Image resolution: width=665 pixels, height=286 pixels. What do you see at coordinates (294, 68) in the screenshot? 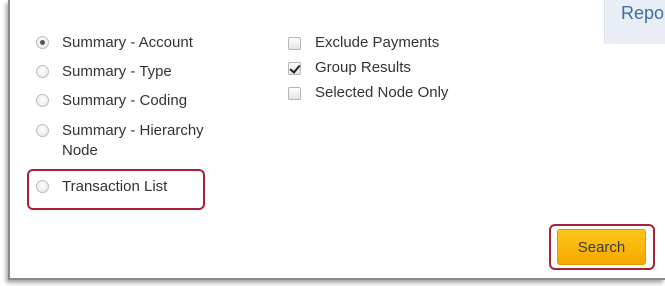
I see `checkbox-checked` at bounding box center [294, 68].